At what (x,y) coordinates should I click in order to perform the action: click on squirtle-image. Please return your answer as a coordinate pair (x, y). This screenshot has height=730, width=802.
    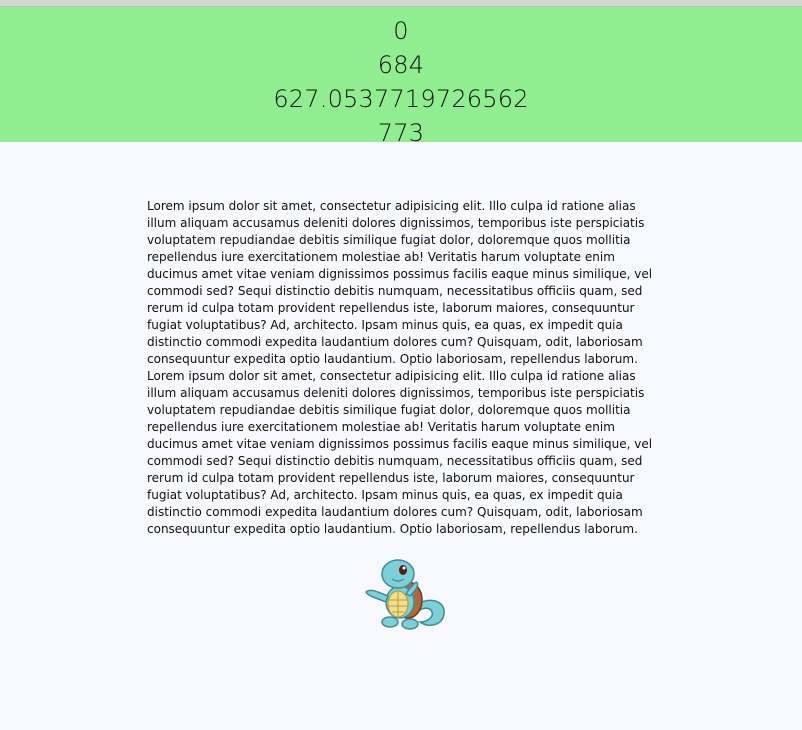
    Looking at the image, I should click on (404, 594).